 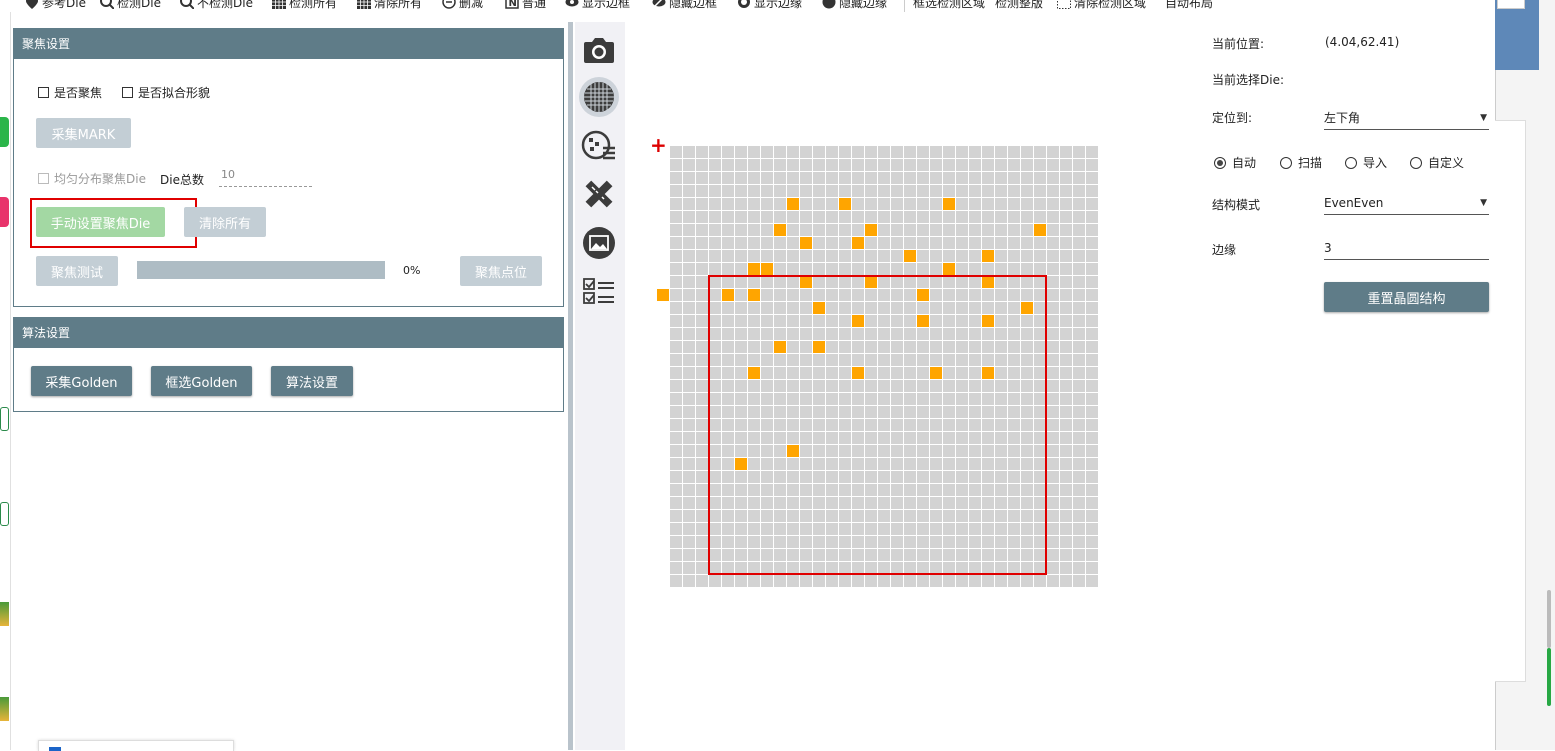 I want to click on toolbar-show-frame: 显示边框, so click(x=597, y=5).